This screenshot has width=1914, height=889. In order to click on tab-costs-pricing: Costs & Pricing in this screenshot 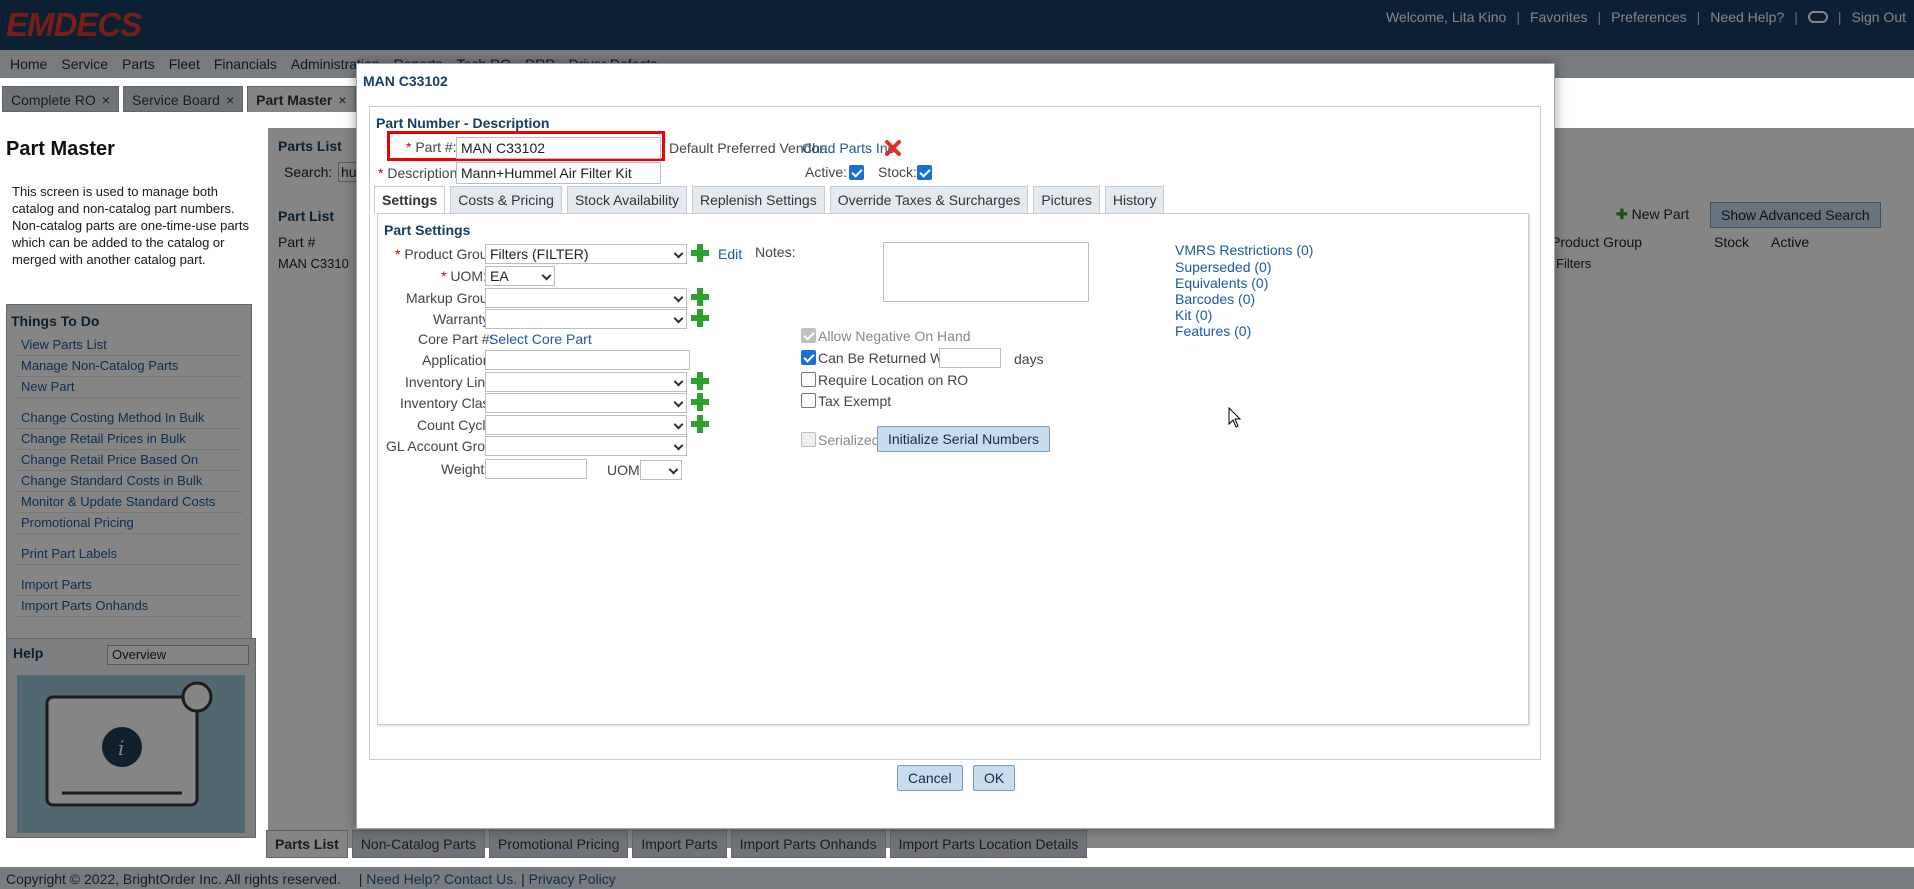, I will do `click(506, 200)`.